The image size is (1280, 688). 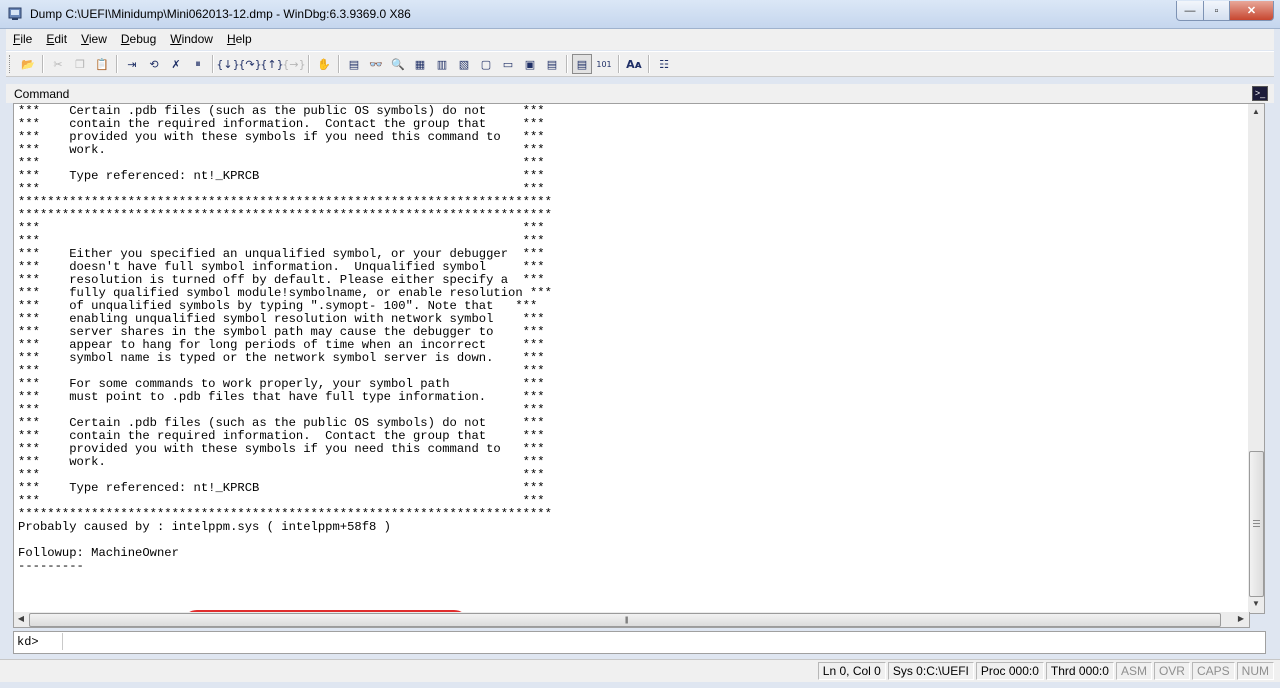 I want to click on status-process: Proc 000:0, so click(x=1009, y=671).